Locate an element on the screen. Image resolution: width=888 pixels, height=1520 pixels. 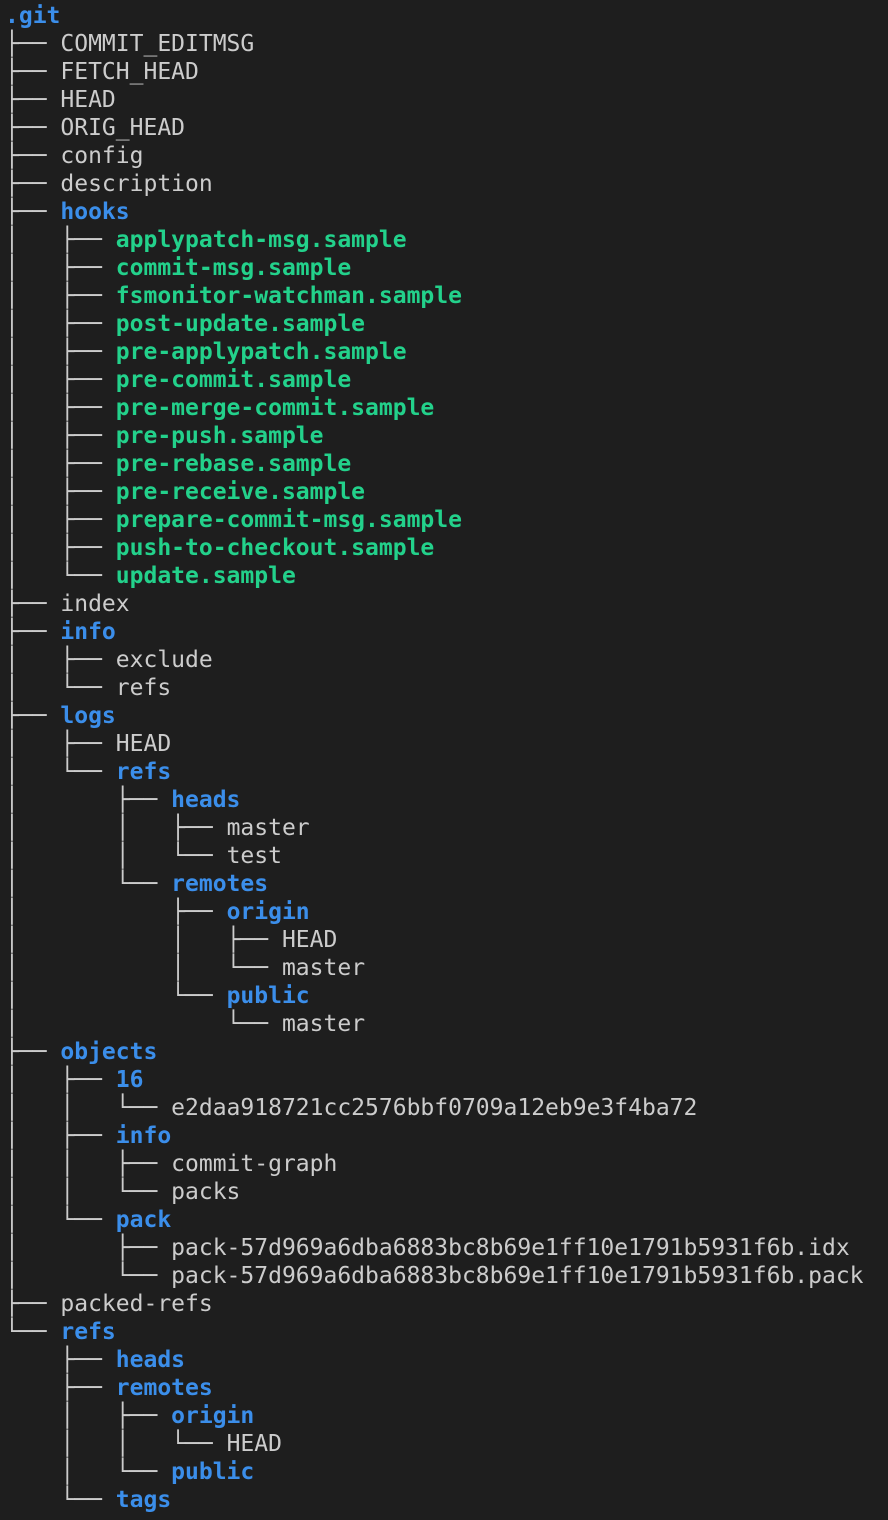
executable-file-name: post-update.sample is located at coordinates (240, 324).